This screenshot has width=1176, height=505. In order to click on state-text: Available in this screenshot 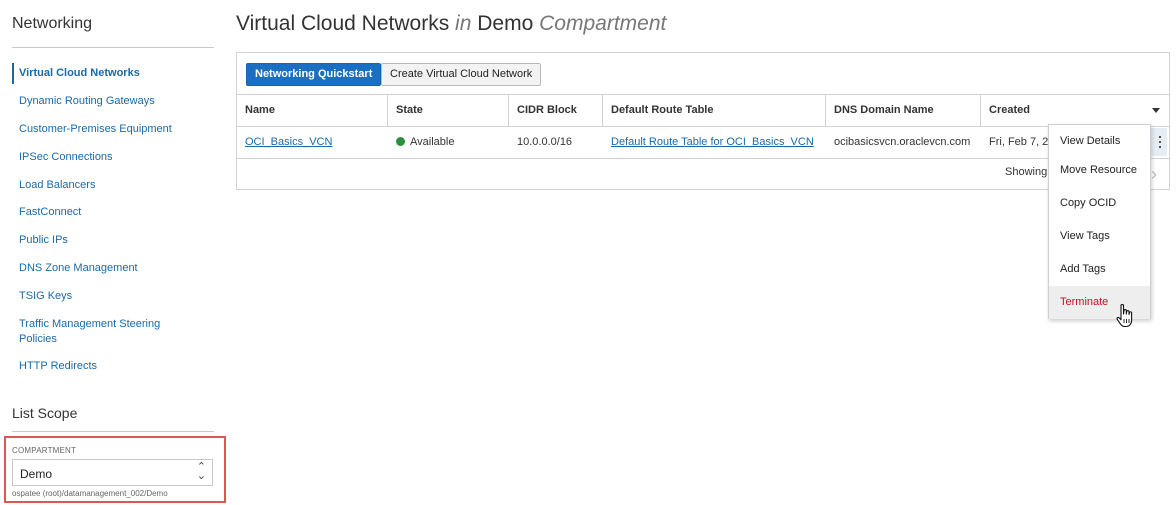, I will do `click(432, 142)`.